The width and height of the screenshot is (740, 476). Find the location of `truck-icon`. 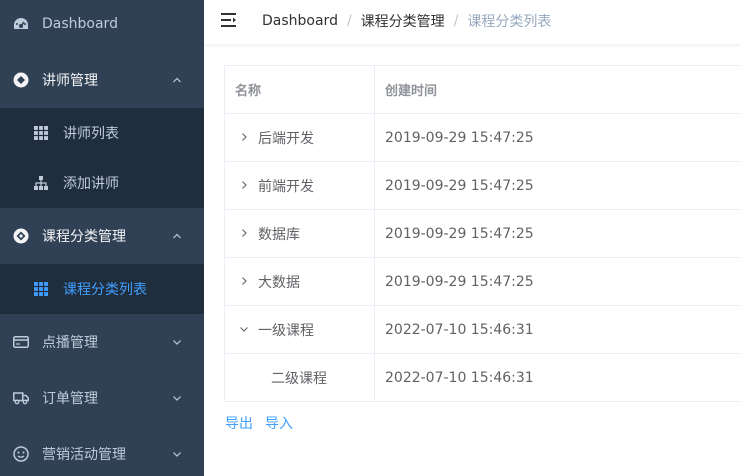

truck-icon is located at coordinates (21, 398).